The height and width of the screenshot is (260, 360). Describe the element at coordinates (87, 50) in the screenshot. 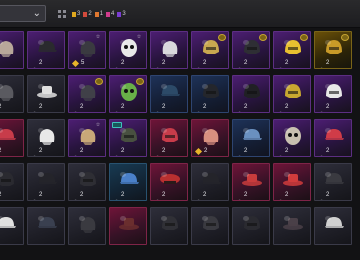

I see `inventory-item: ☆ 5` at that location.